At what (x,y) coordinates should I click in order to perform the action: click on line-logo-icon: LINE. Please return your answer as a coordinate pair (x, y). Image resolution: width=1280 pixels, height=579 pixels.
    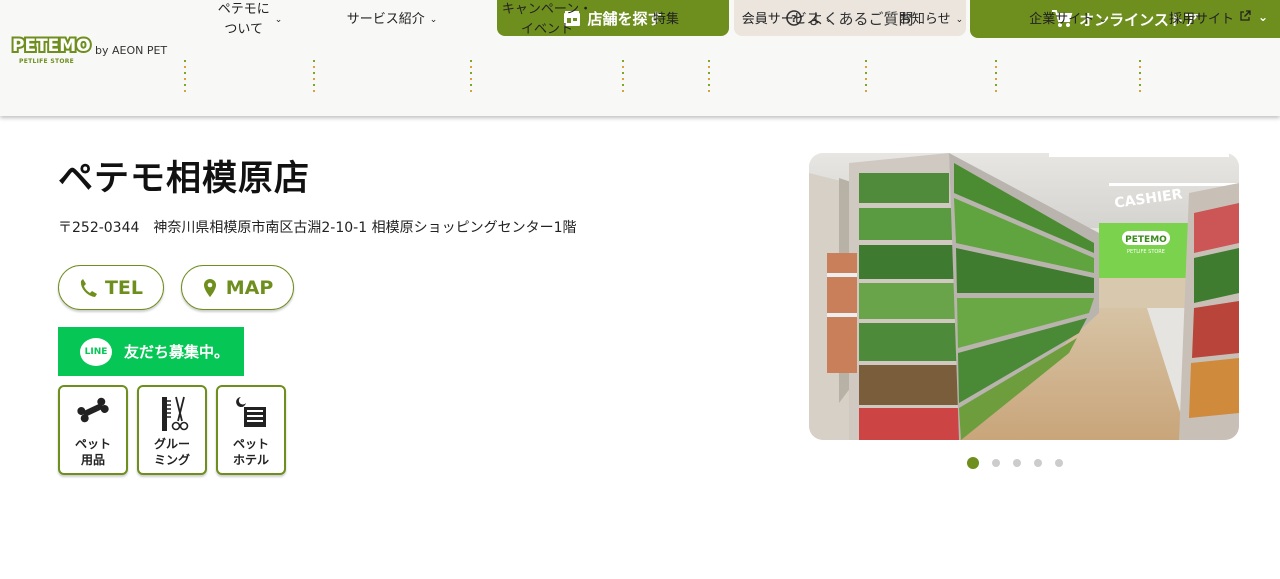
    Looking at the image, I should click on (96, 351).